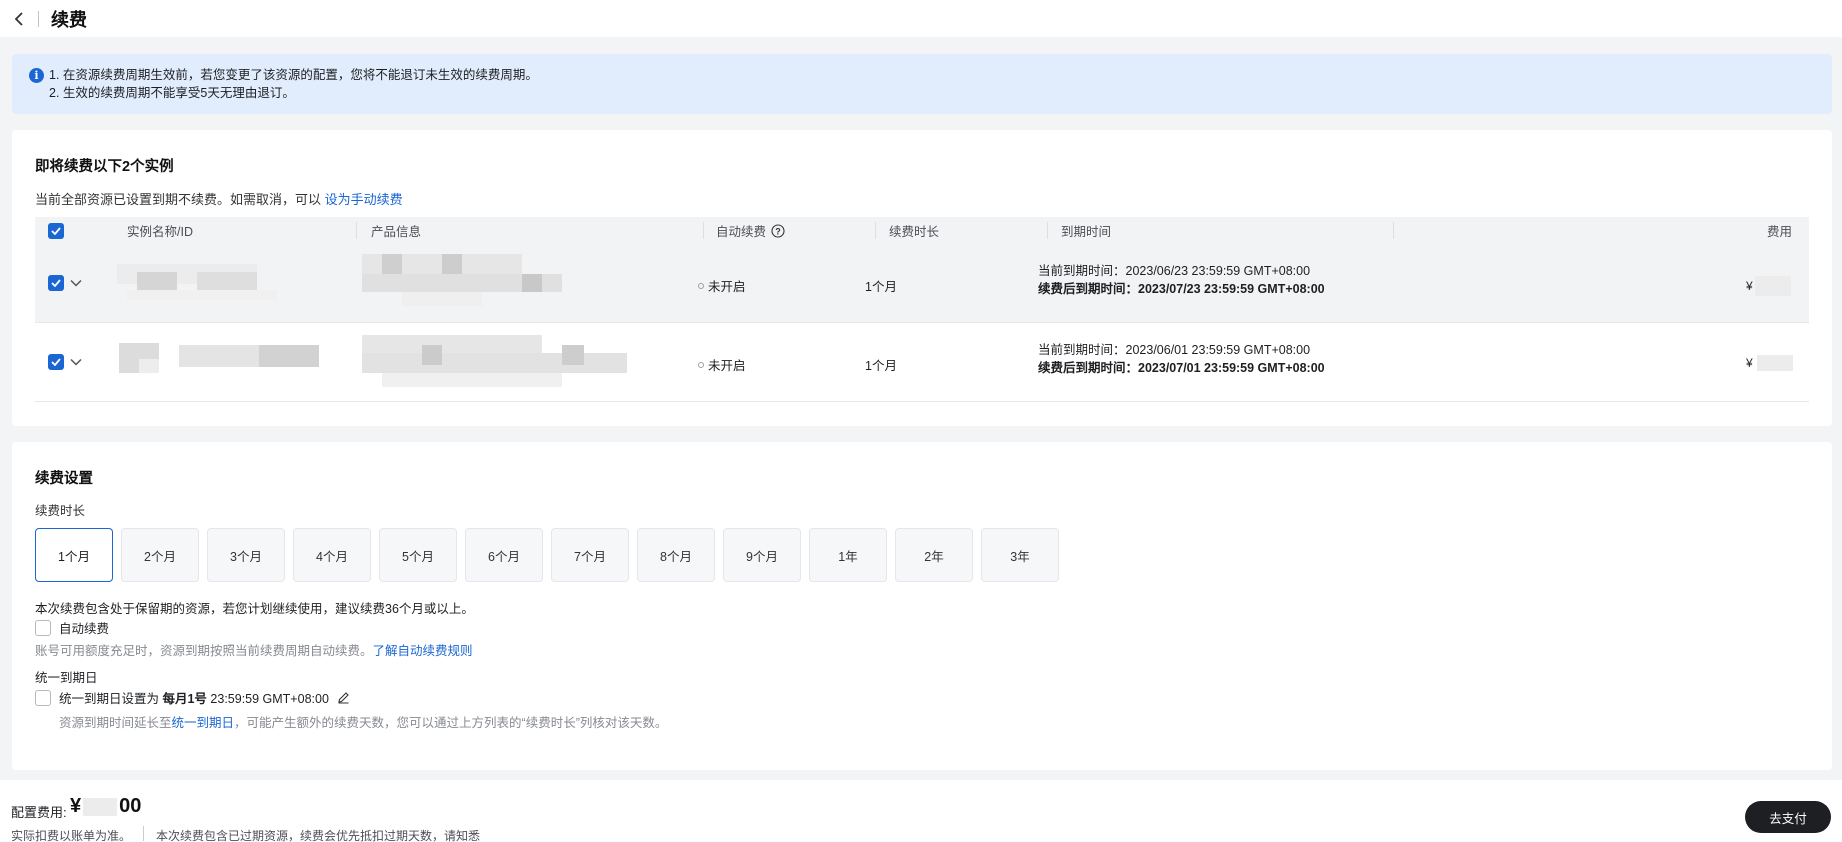 The image size is (1842, 842). Describe the element at coordinates (1780, 232) in the screenshot. I see `col-cost: 费用` at that location.